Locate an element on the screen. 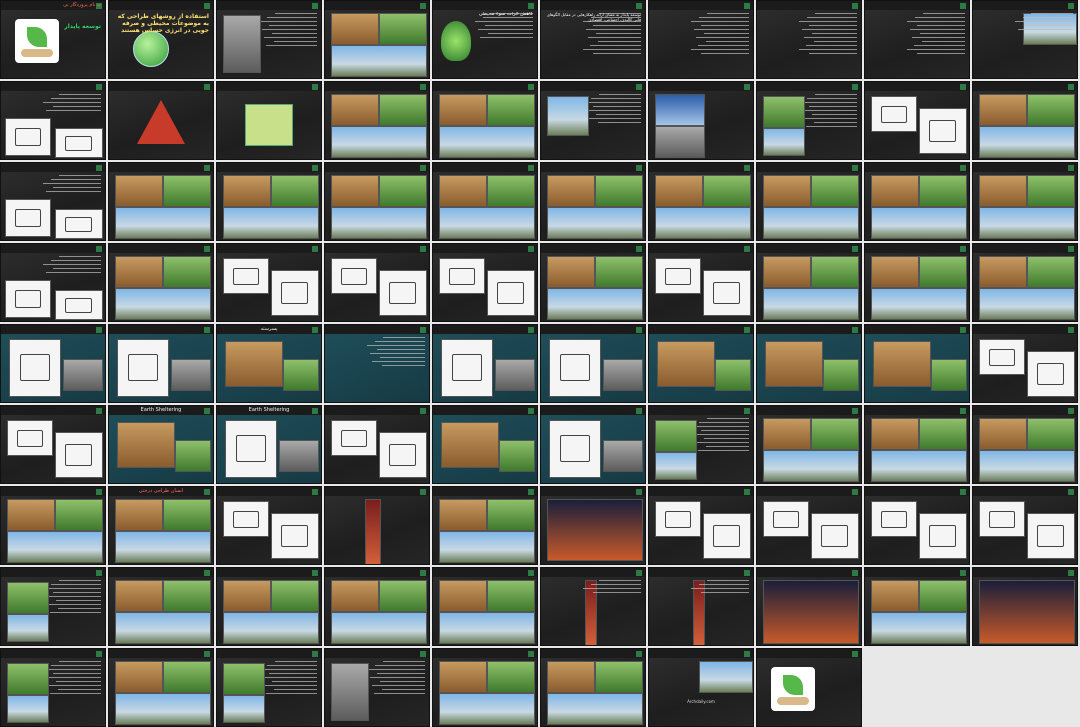  slide-thumbnail: به نام پروردگار بی توسعه پایدار is located at coordinates (53, 39).